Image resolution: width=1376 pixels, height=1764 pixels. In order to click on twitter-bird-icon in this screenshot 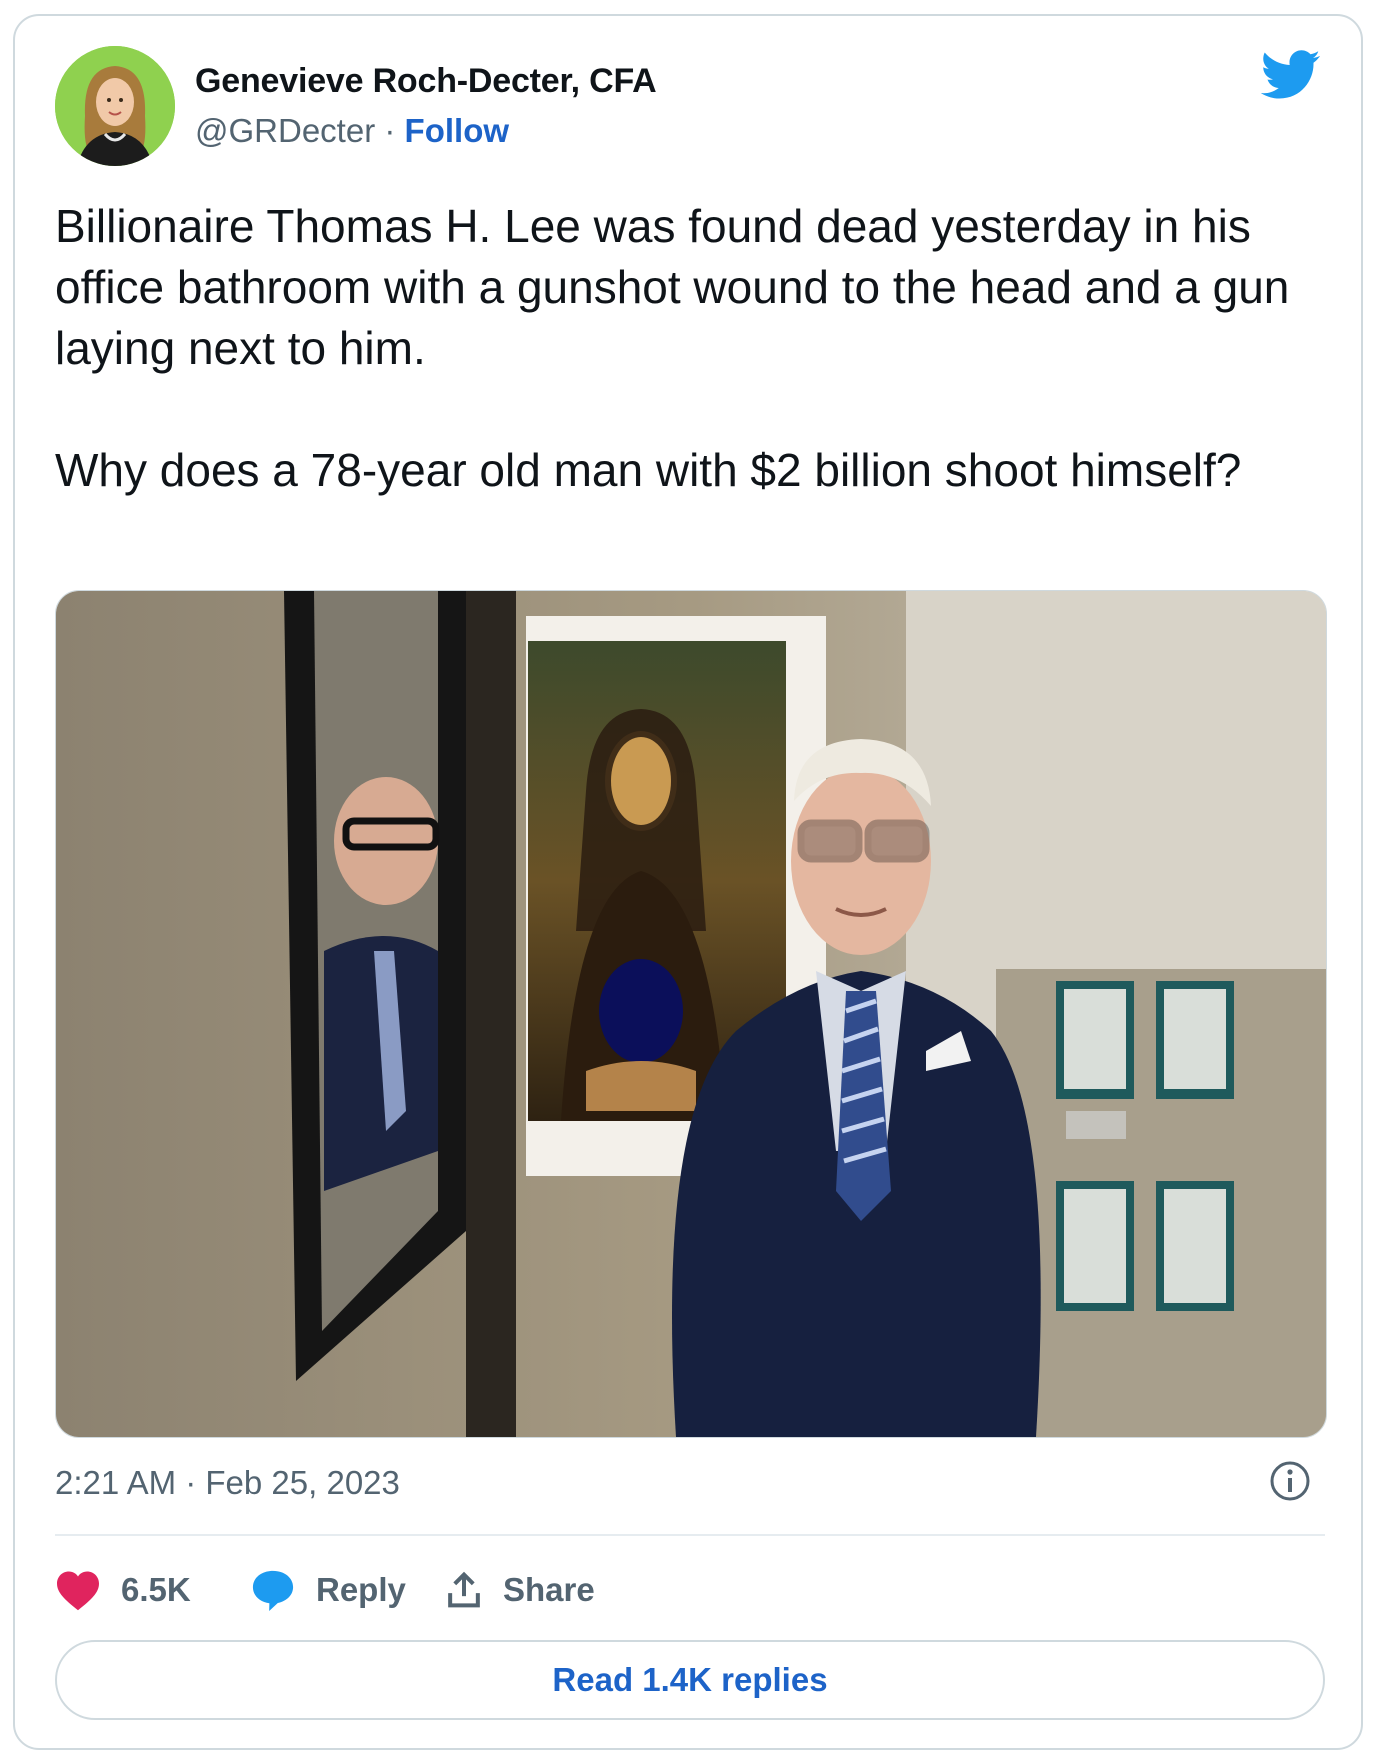, I will do `click(1291, 75)`.